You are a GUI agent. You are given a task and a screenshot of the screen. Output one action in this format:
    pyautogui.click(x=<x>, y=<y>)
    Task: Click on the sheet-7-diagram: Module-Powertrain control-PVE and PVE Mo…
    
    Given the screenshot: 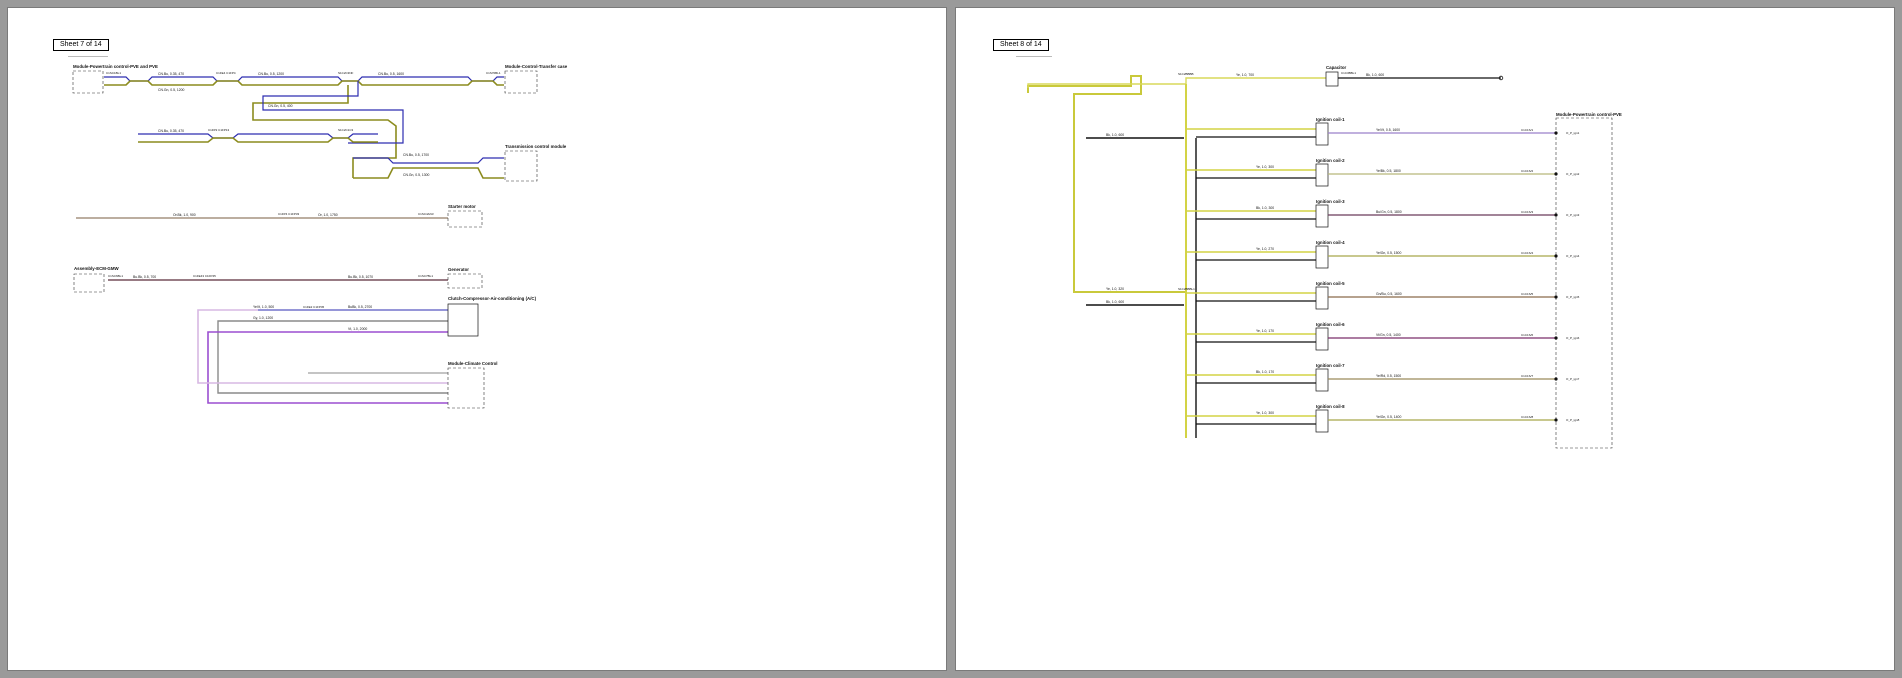 What is the action you would take?
    pyautogui.click(x=320, y=236)
    